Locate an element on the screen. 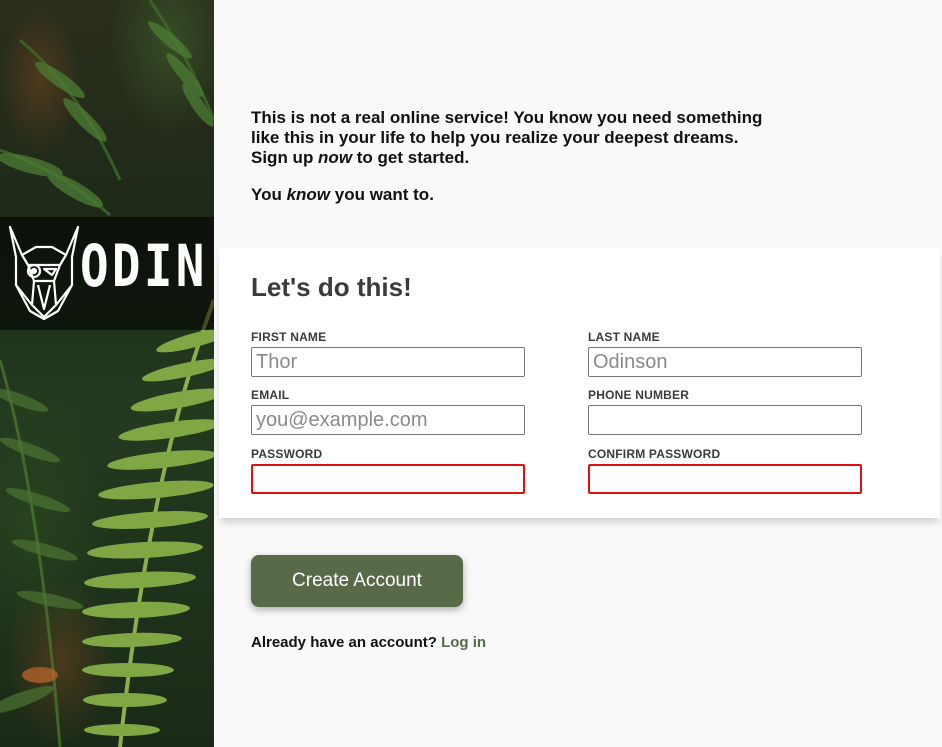 Image resolution: width=942 pixels, height=747 pixels. login-prompt-text: Already have an account? is located at coordinates (344, 642).